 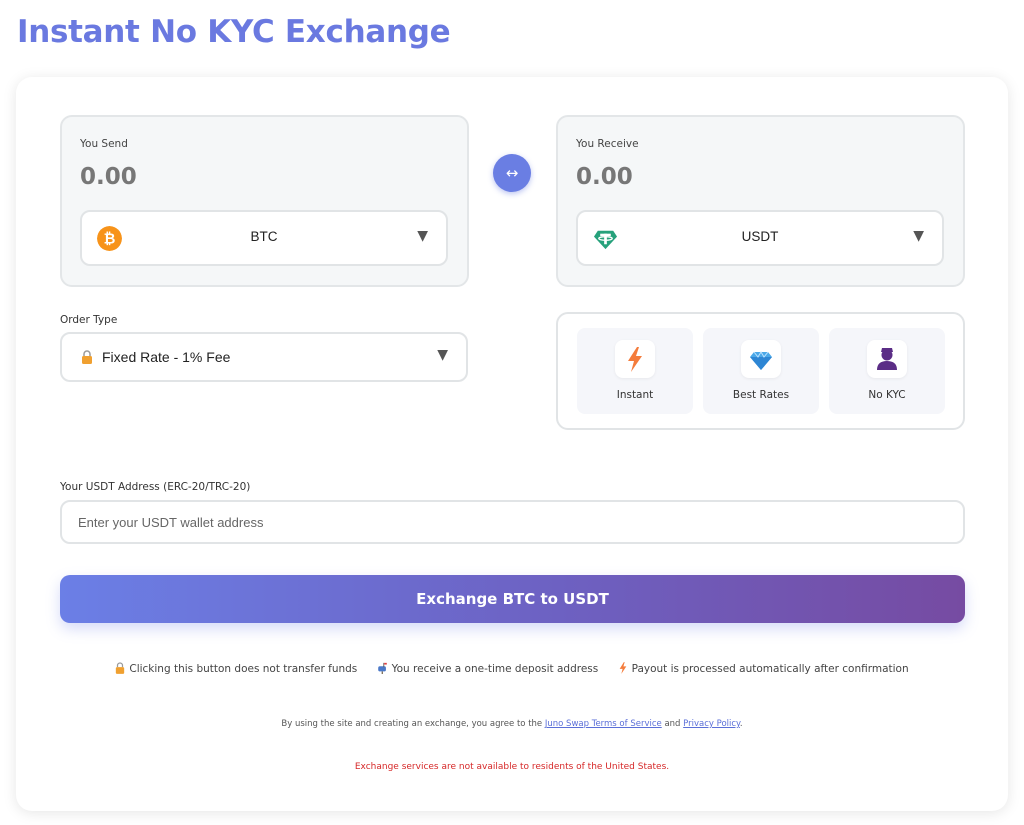 I want to click on mailbox-icon, so click(x=382, y=668).